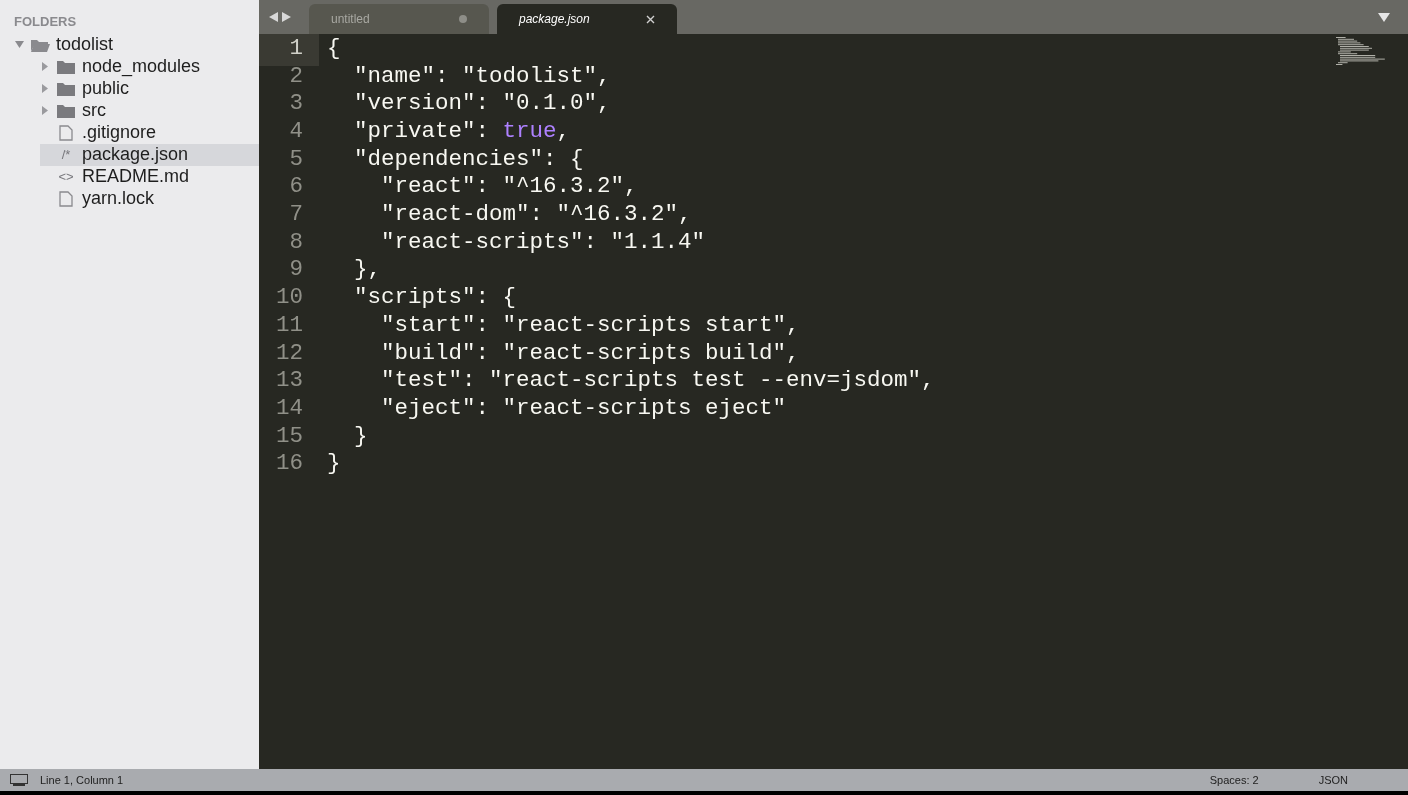 The width and height of the screenshot is (1408, 795). Describe the element at coordinates (85, 44) in the screenshot. I see `tree-item-label: todolist` at that location.